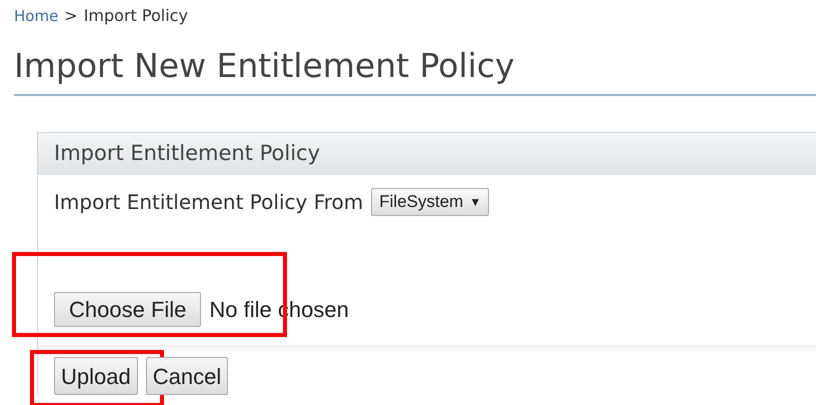 The image size is (816, 405). What do you see at coordinates (36, 16) in the screenshot?
I see `breadcrumb-link: Home` at bounding box center [36, 16].